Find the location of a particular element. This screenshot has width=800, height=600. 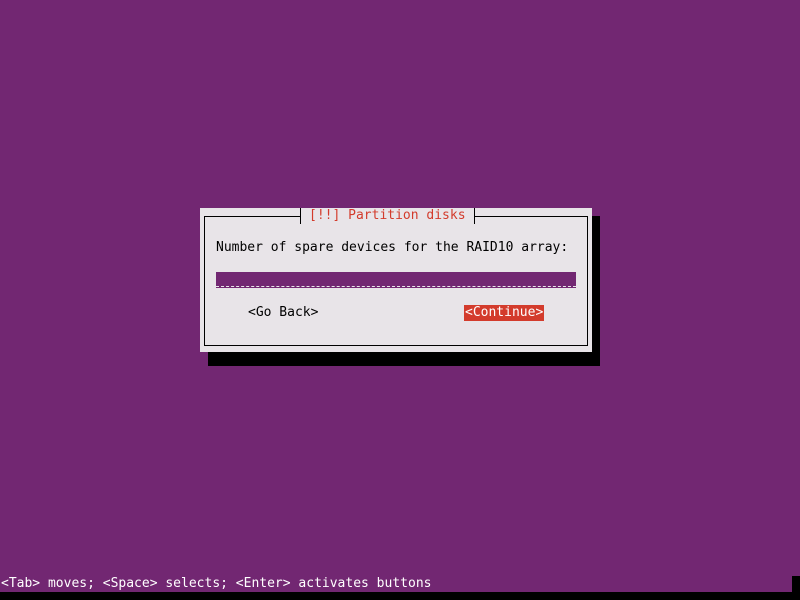

continue-button: <Continue> is located at coordinates (504, 313).